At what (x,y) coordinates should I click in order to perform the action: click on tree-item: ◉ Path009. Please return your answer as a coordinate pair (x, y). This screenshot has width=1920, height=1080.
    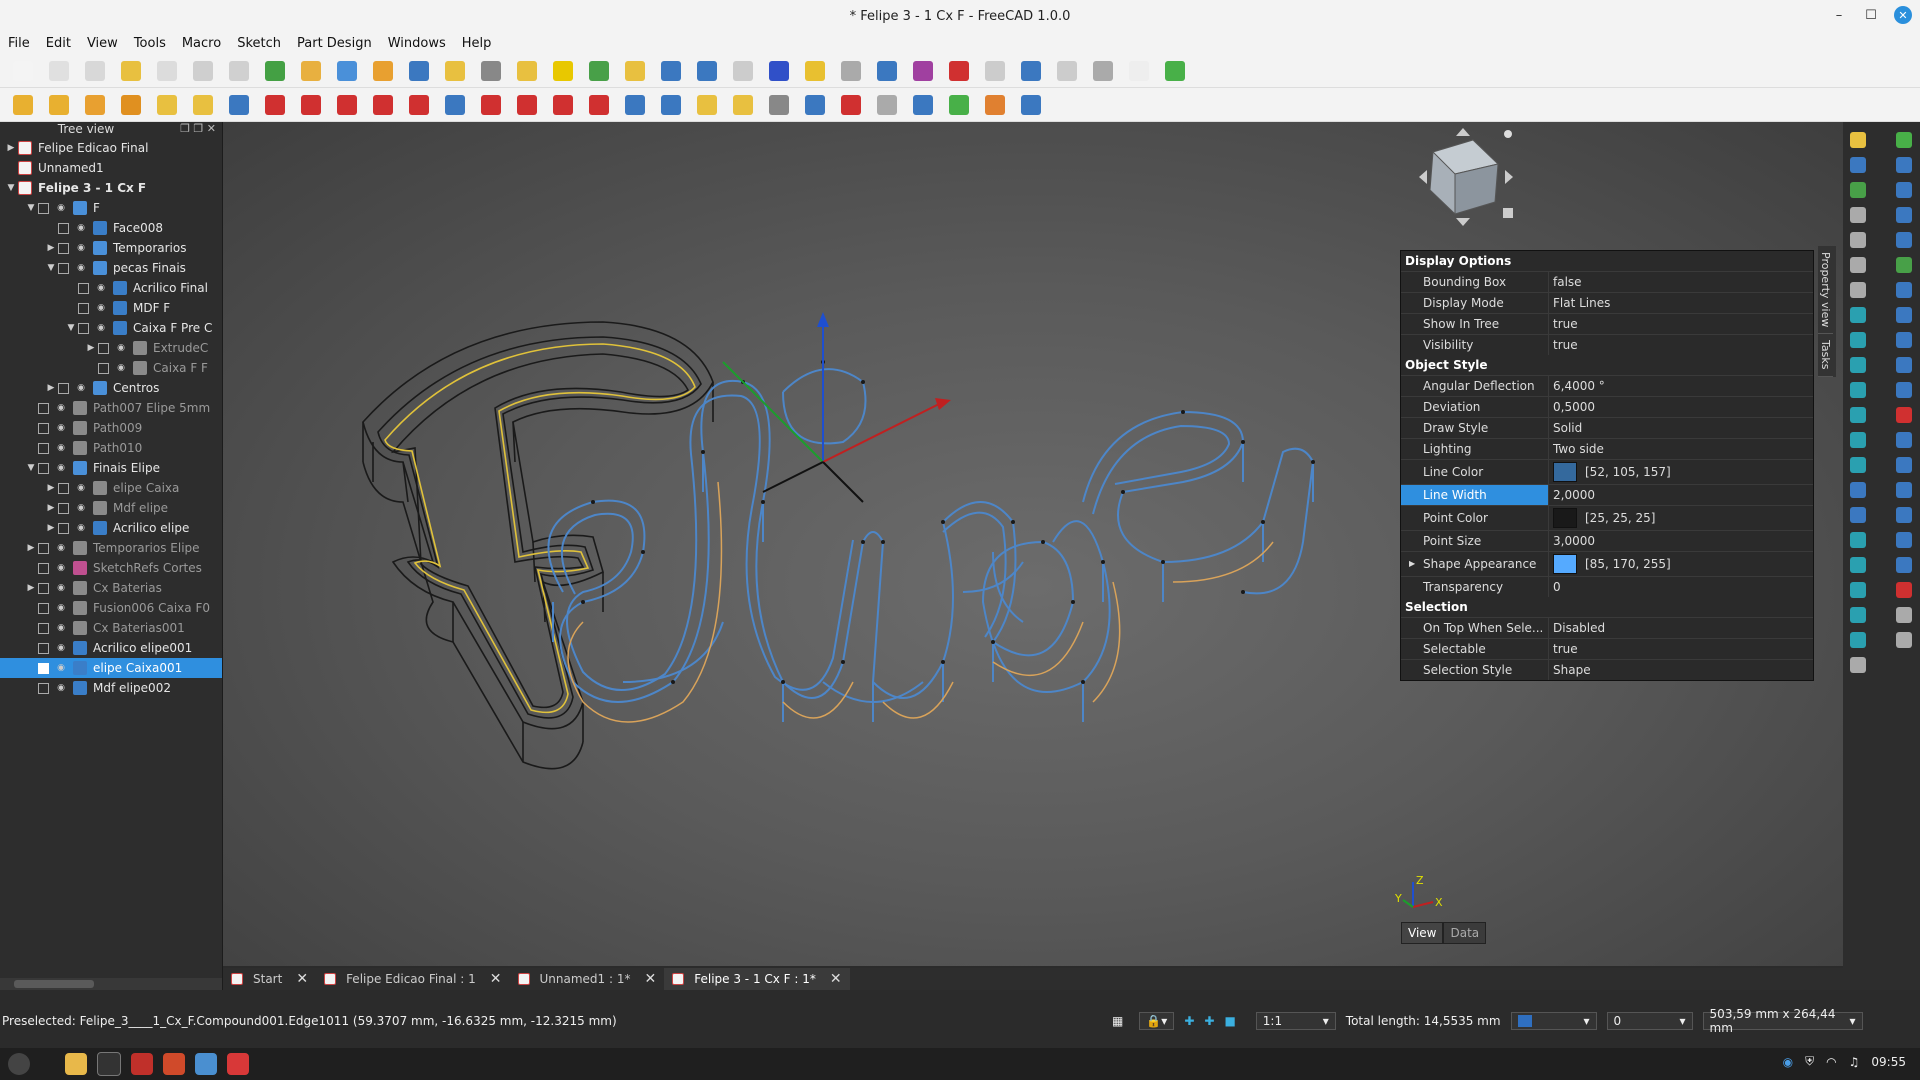
    Looking at the image, I should click on (111, 428).